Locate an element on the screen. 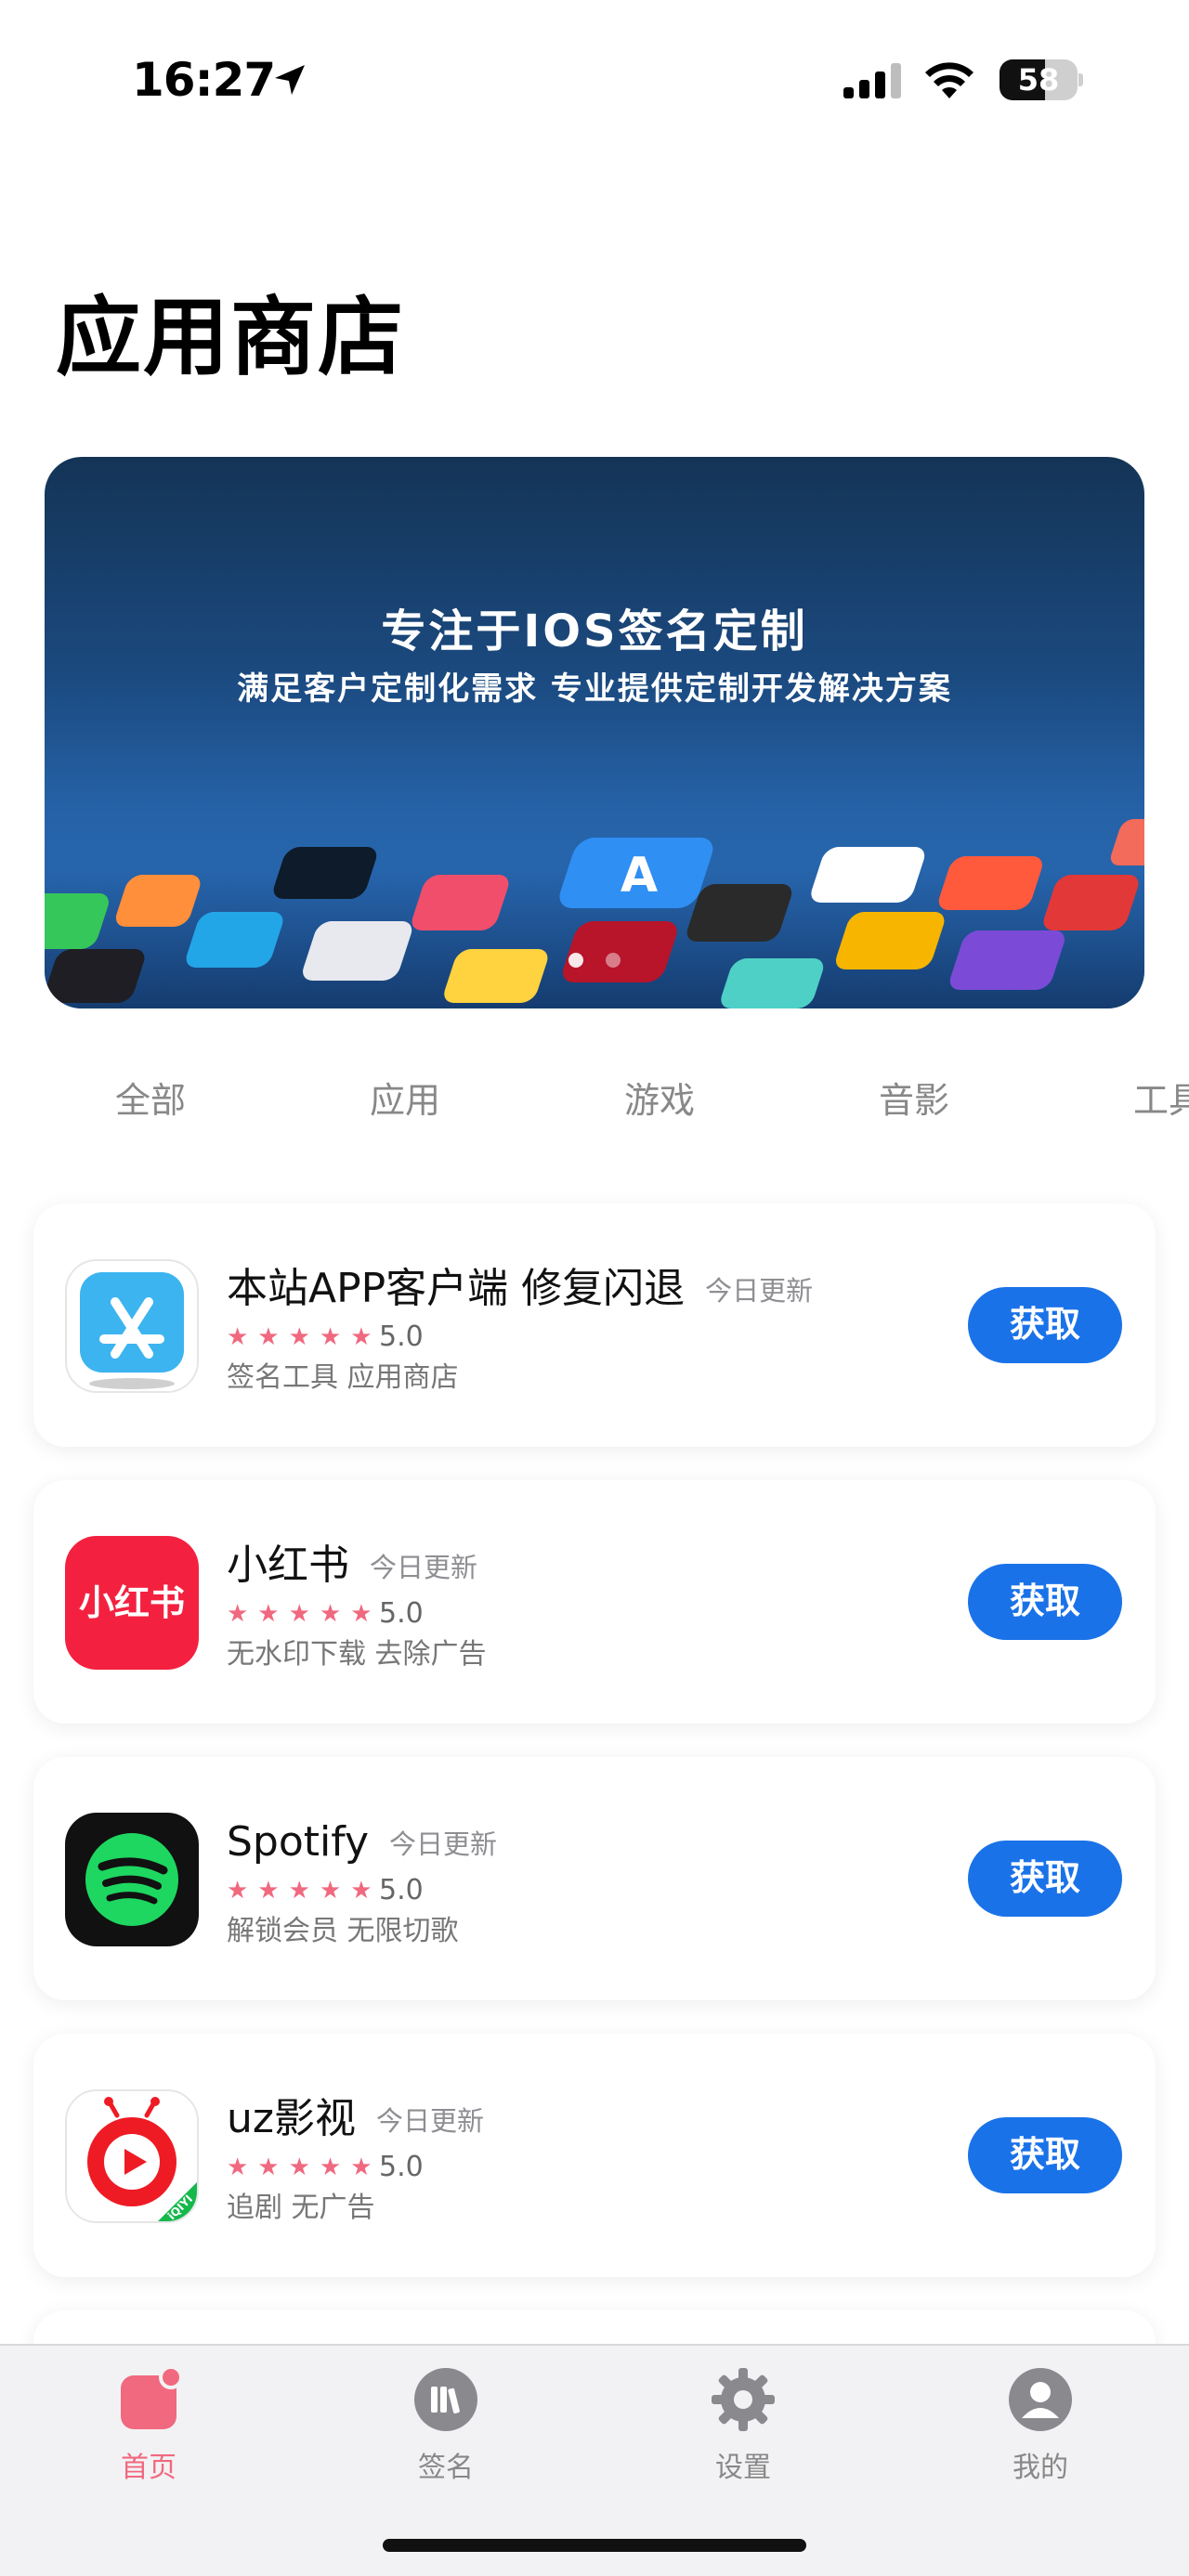 This screenshot has height=2576, width=1189. xiaohongshu-icon: 小红书 is located at coordinates (132, 1603).